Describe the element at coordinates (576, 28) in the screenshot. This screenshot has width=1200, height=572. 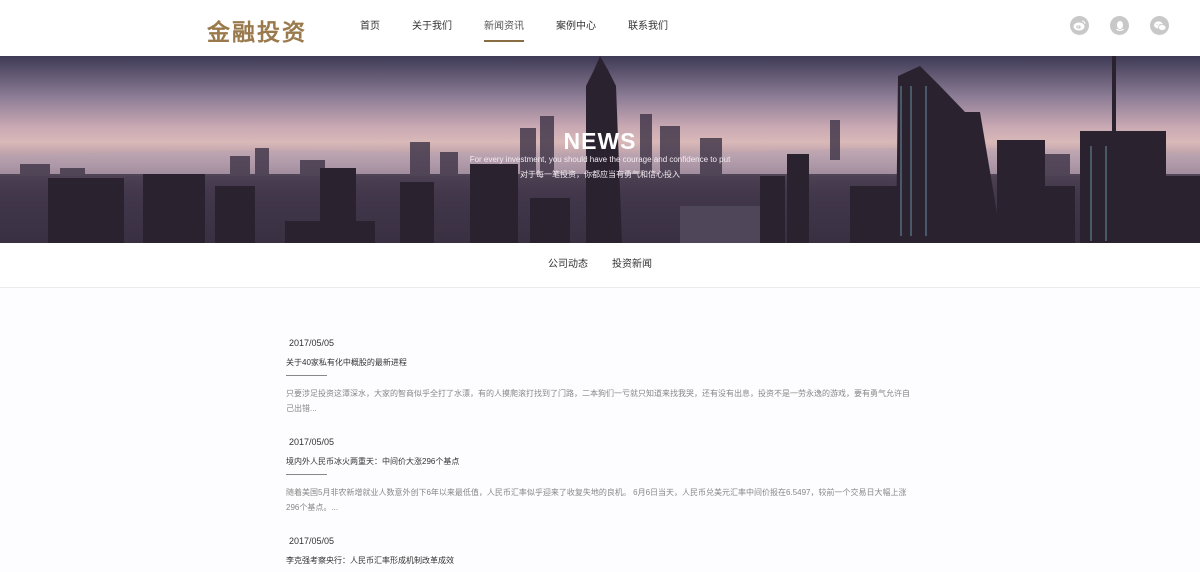
I see `nav-cases: 案例中心` at that location.